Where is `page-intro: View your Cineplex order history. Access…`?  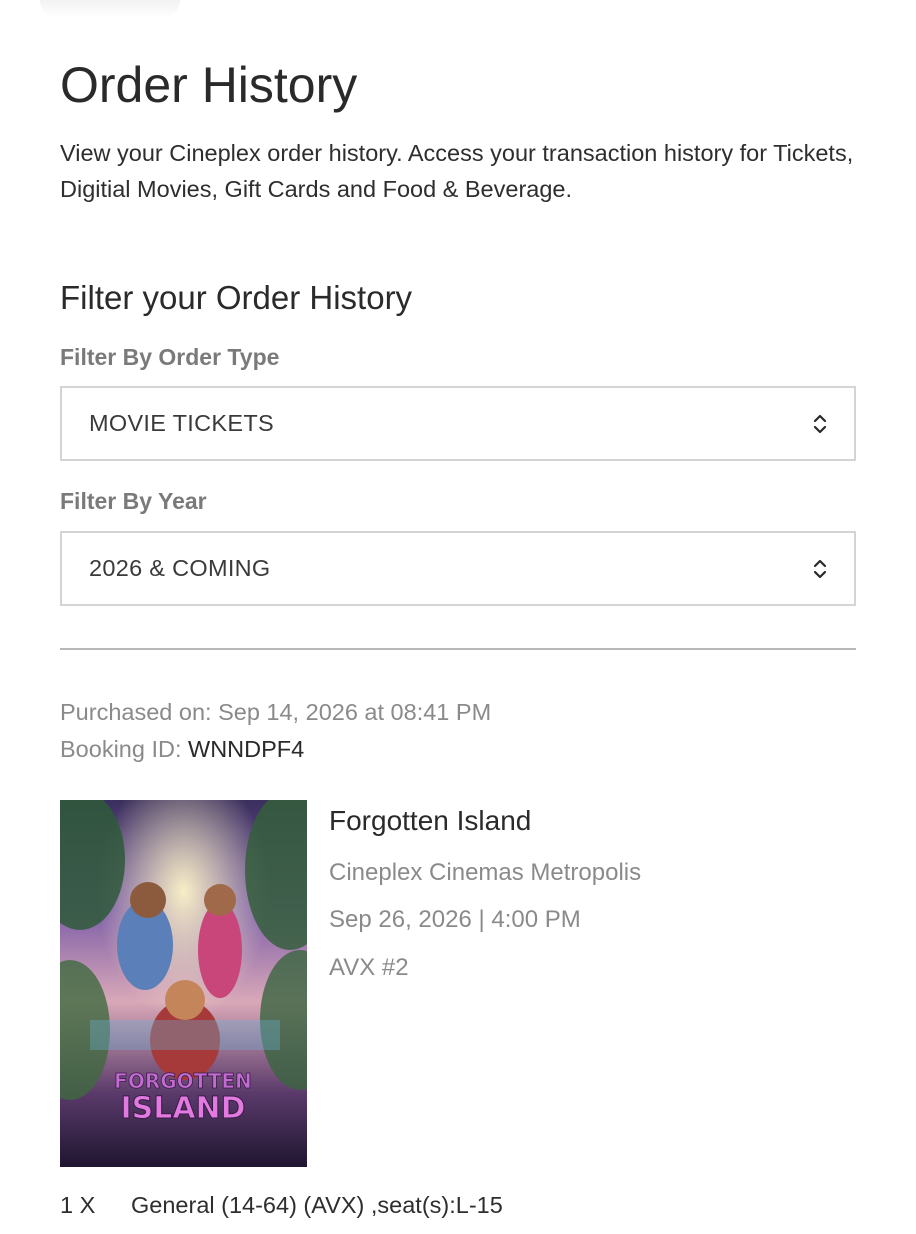
page-intro: View your Cineplex order history. Access… is located at coordinates (457, 171).